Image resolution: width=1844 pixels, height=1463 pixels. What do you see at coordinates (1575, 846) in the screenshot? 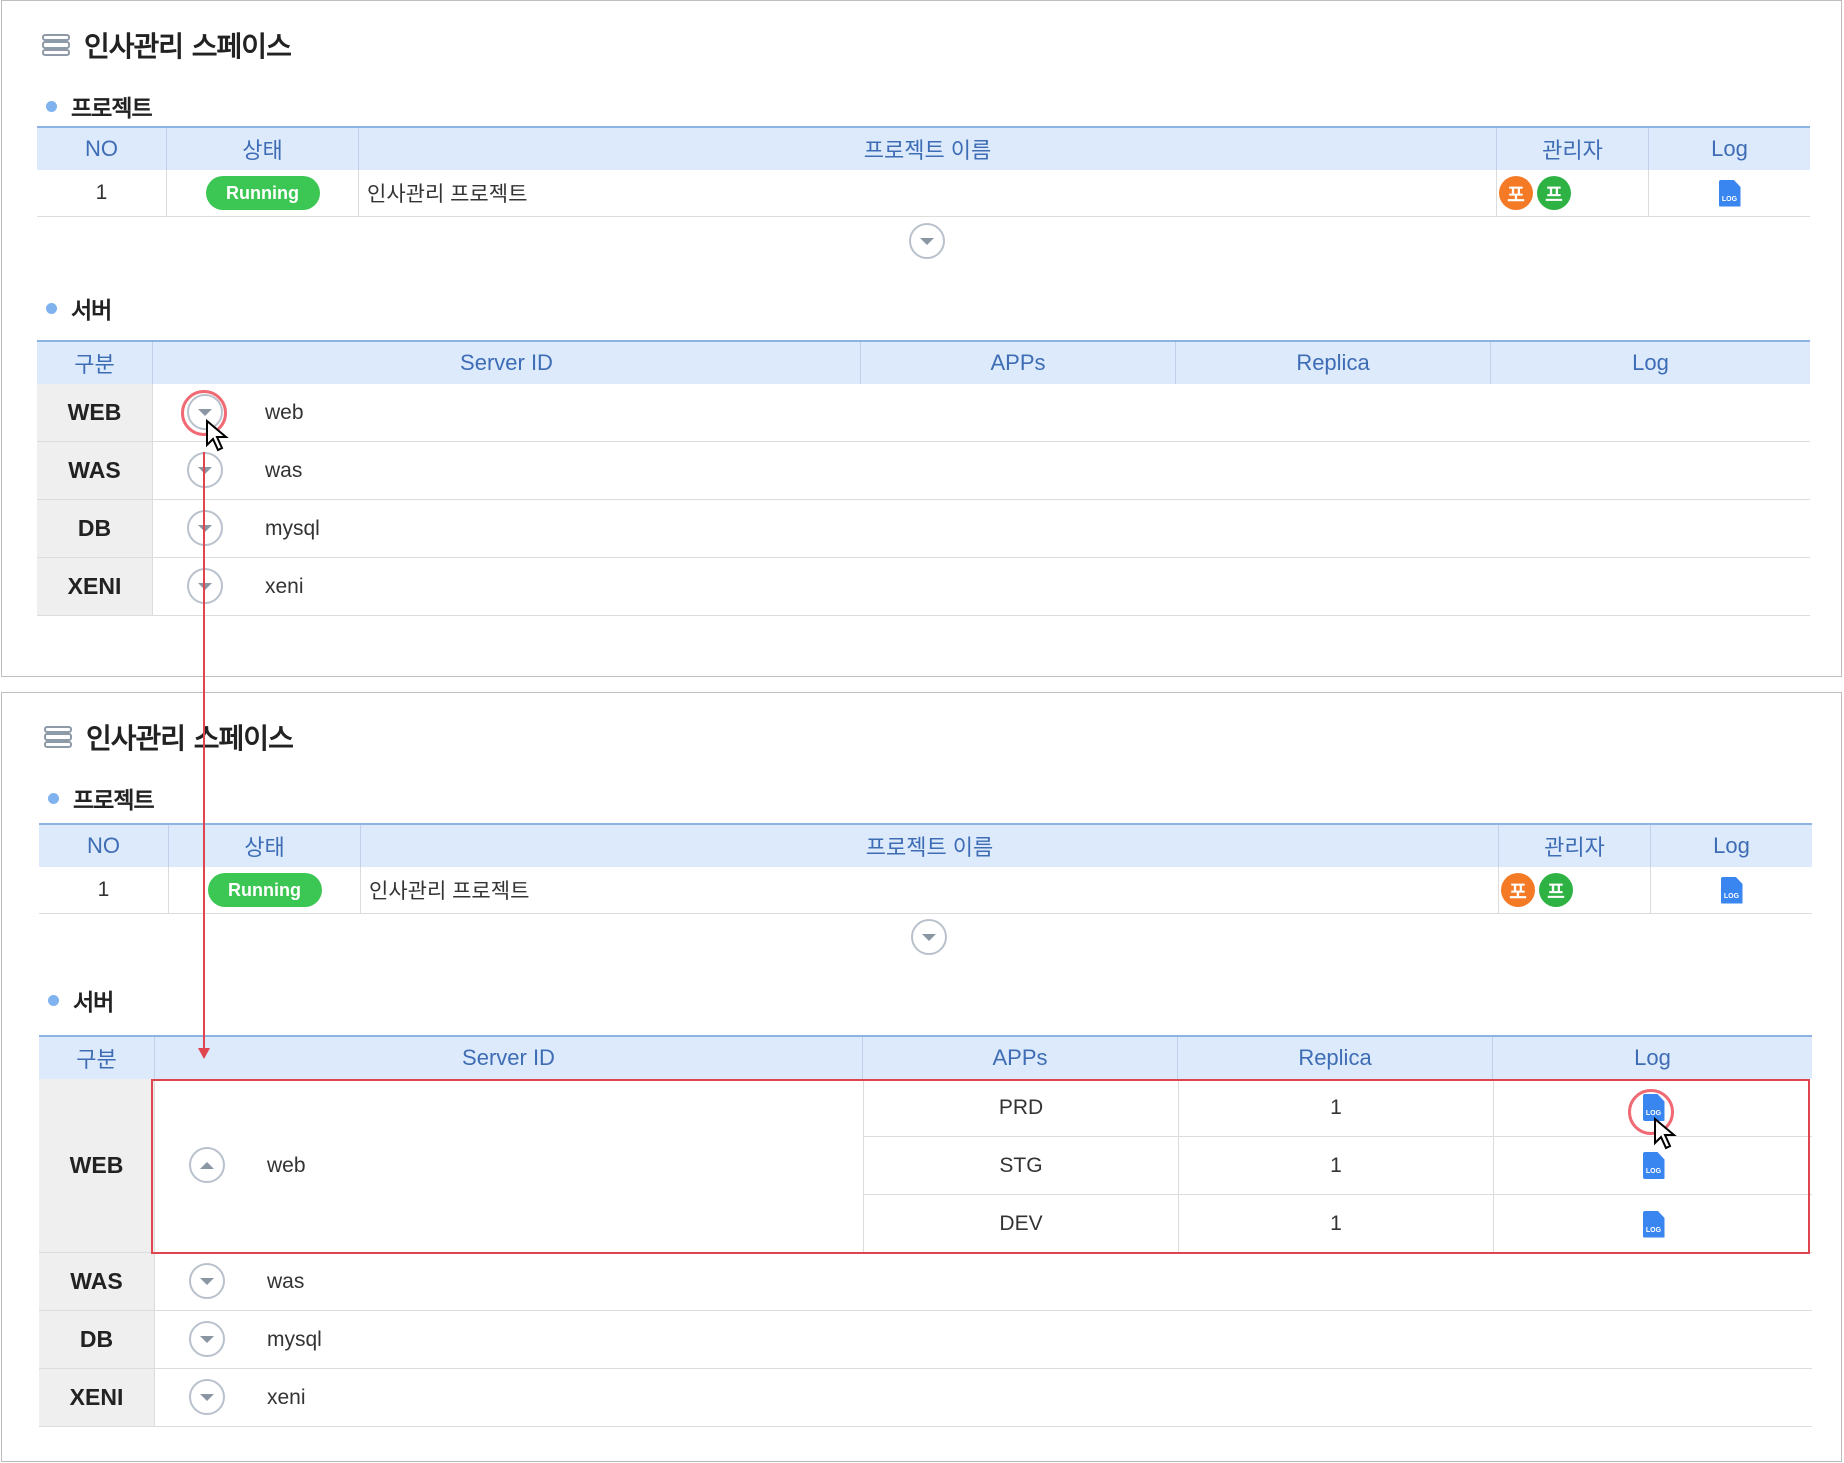
I see `col-manager: 관리자` at bounding box center [1575, 846].